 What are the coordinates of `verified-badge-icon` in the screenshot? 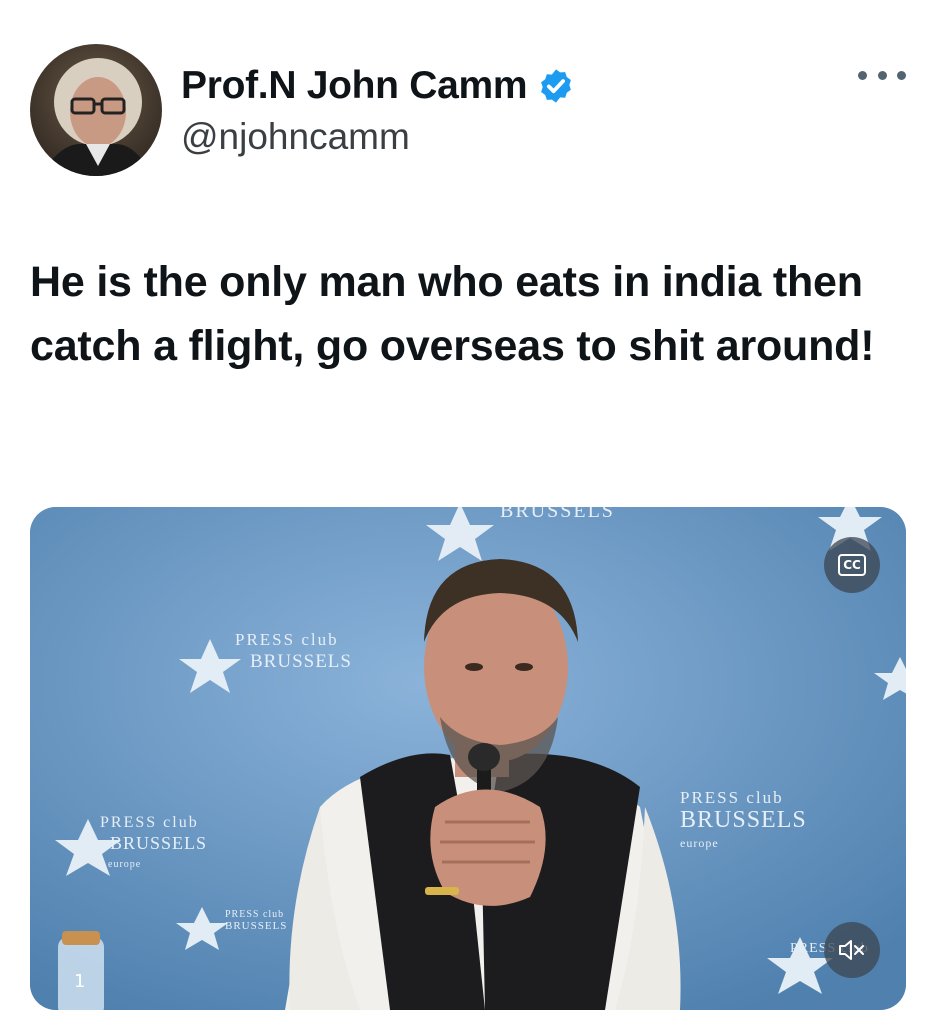 It's located at (556, 86).